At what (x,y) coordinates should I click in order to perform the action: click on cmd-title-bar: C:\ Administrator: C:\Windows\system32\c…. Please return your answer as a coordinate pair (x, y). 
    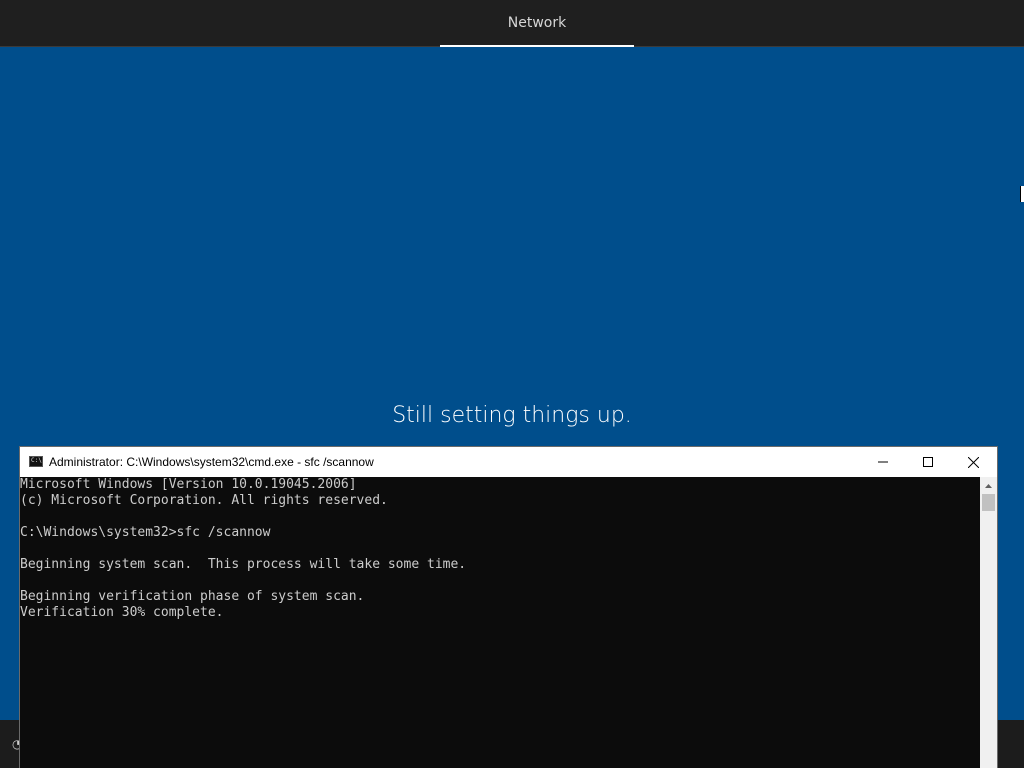
    Looking at the image, I should click on (508, 462).